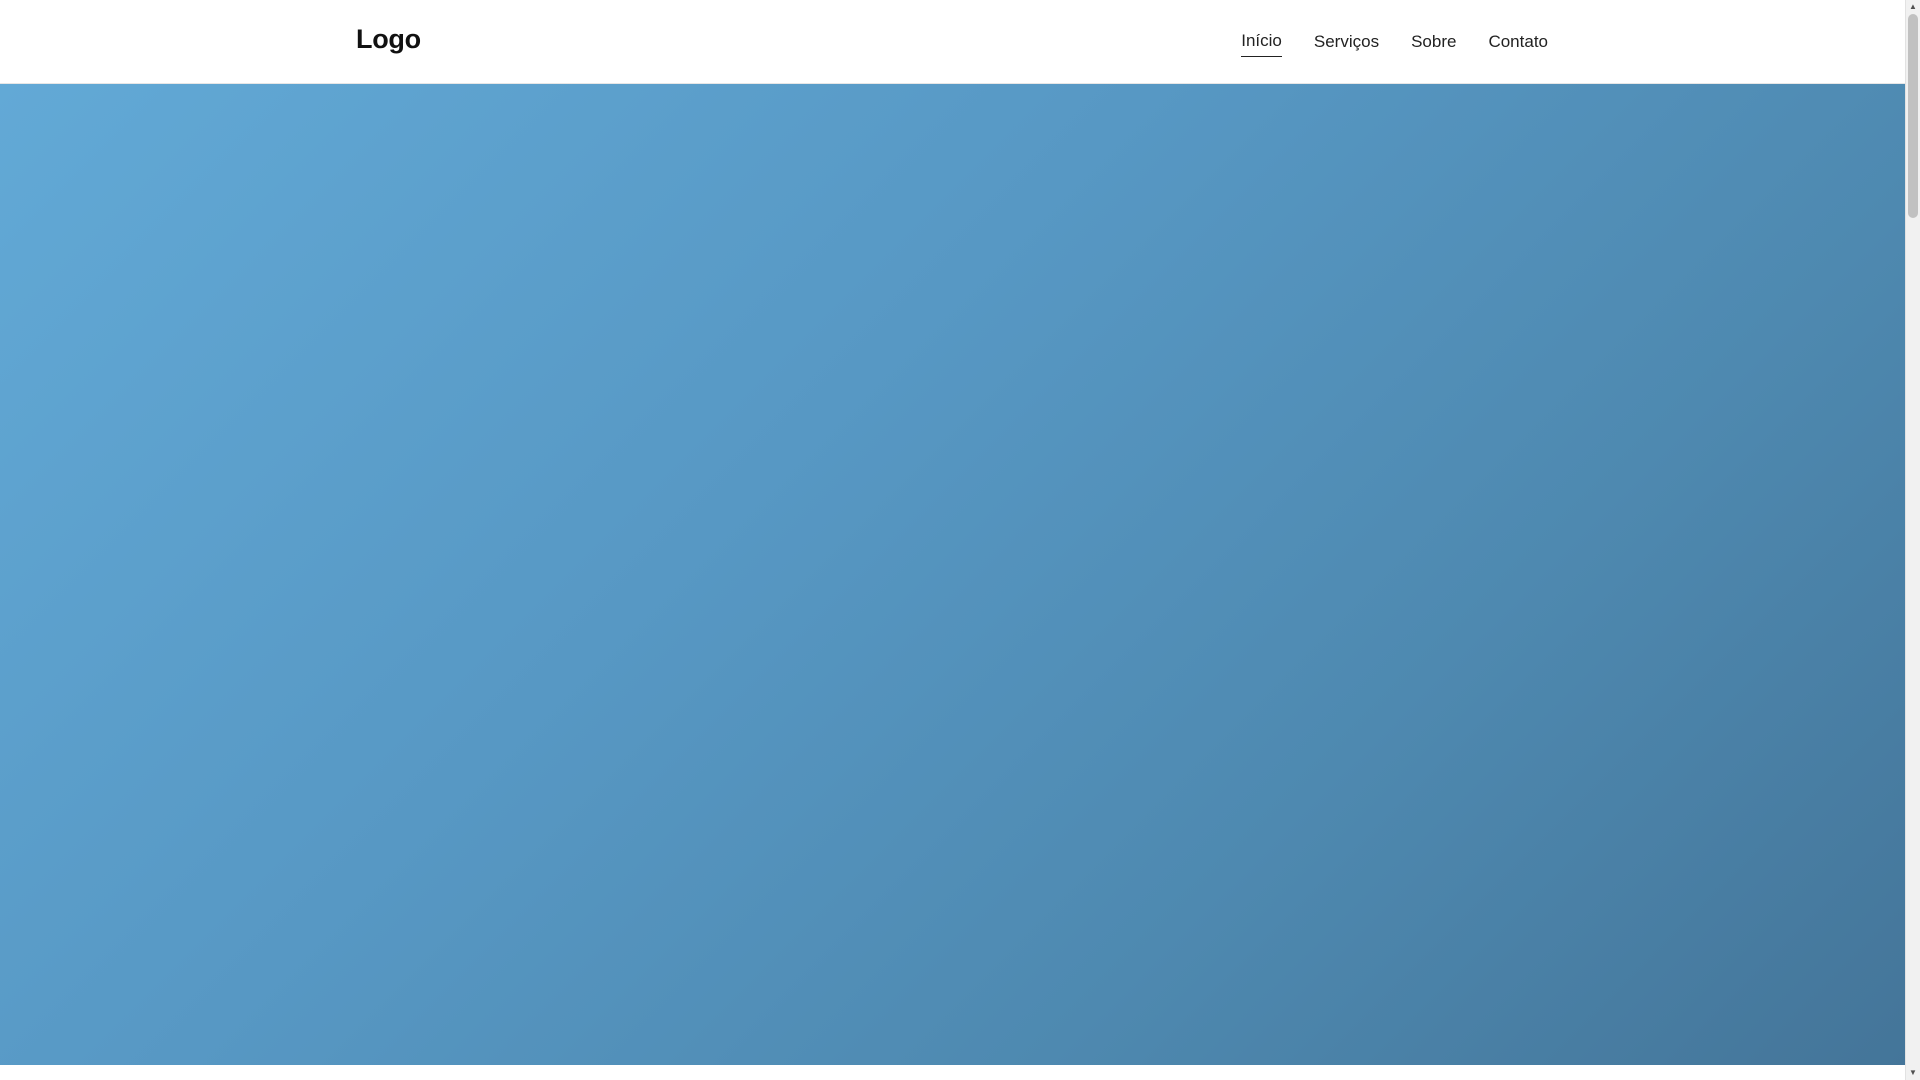 The image size is (1920, 1080). What do you see at coordinates (952, 1072) in the screenshot?
I see `page-bottom-strip` at bounding box center [952, 1072].